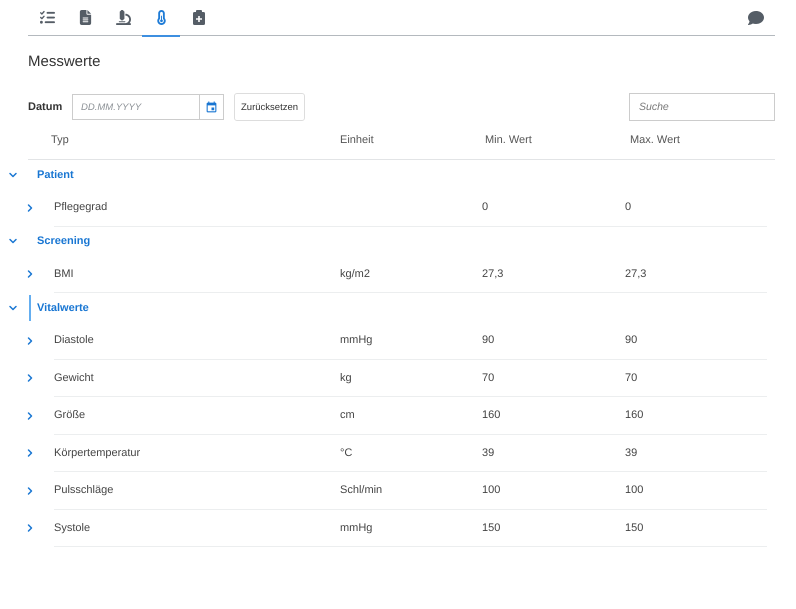 This screenshot has width=796, height=609. Describe the element at coordinates (199, 17) in the screenshot. I see `clipboard-plus-icon` at that location.